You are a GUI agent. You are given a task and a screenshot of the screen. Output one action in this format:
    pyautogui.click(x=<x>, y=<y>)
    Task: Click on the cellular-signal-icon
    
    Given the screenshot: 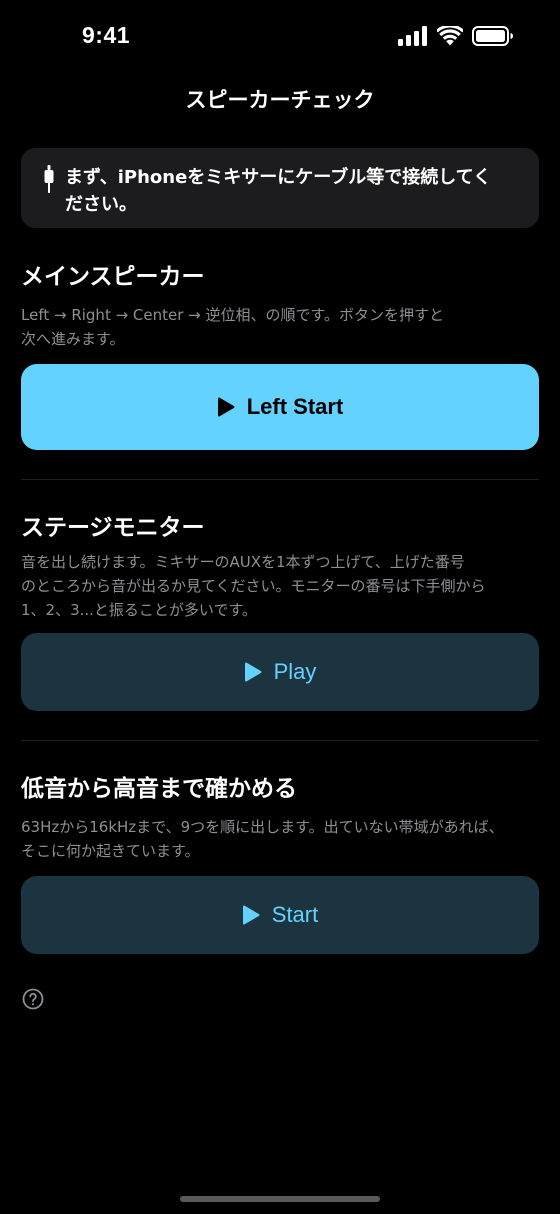 What is the action you would take?
    pyautogui.click(x=412, y=36)
    